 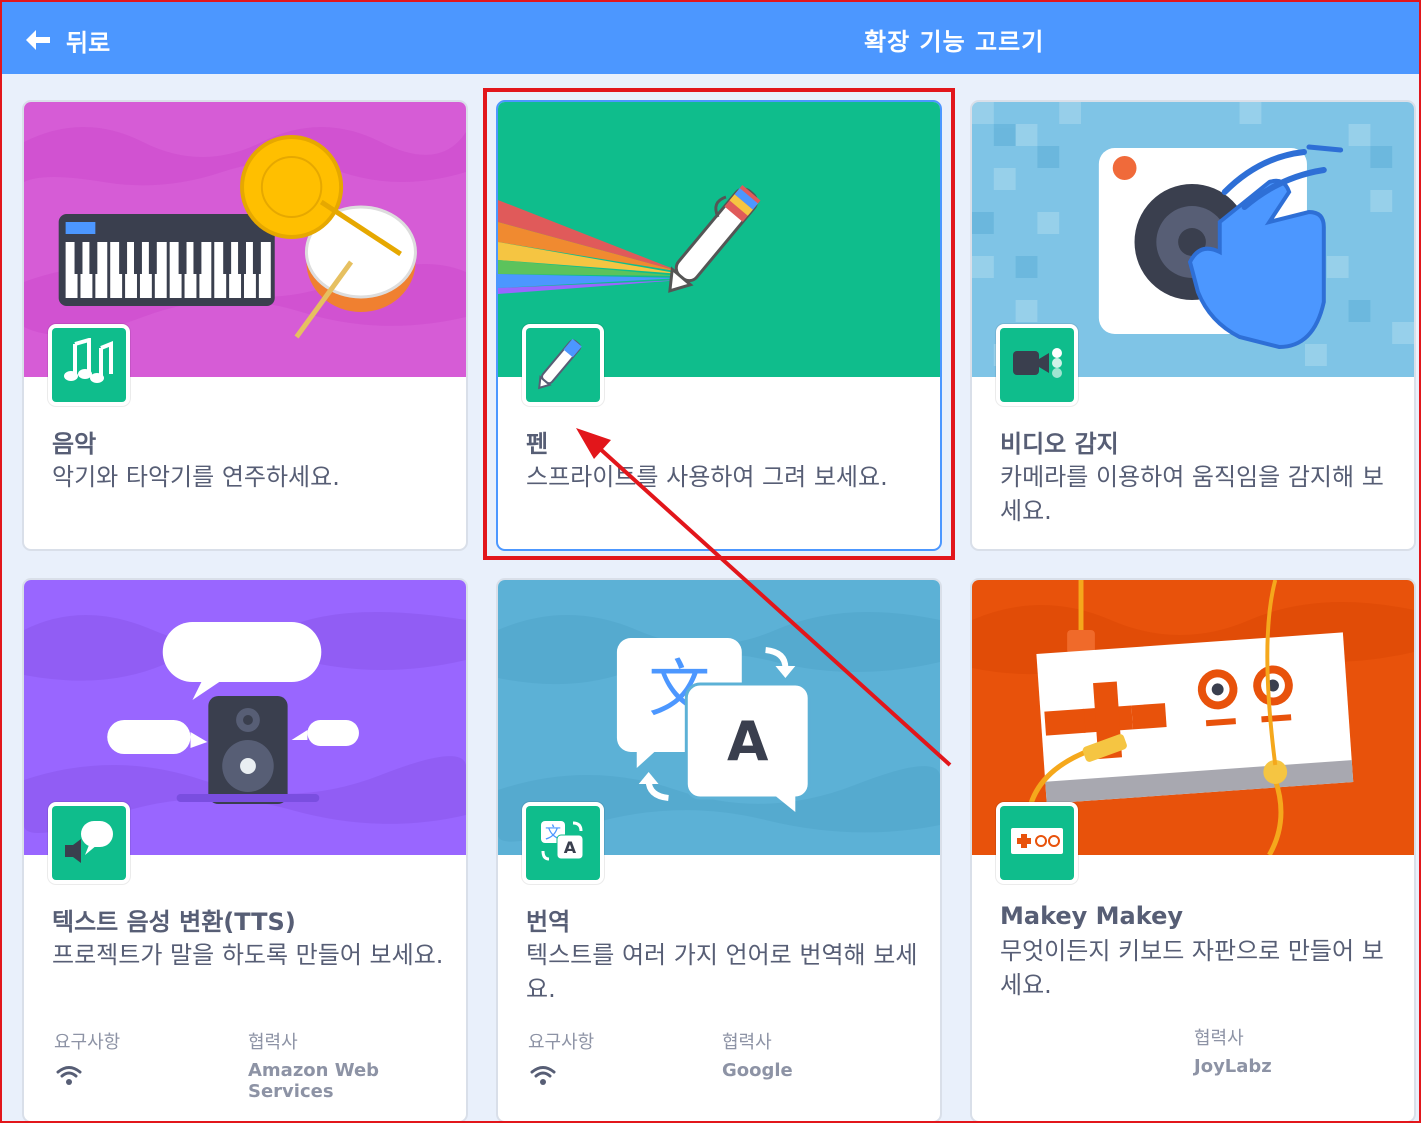 I want to click on music-icon-tile, so click(x=89, y=365).